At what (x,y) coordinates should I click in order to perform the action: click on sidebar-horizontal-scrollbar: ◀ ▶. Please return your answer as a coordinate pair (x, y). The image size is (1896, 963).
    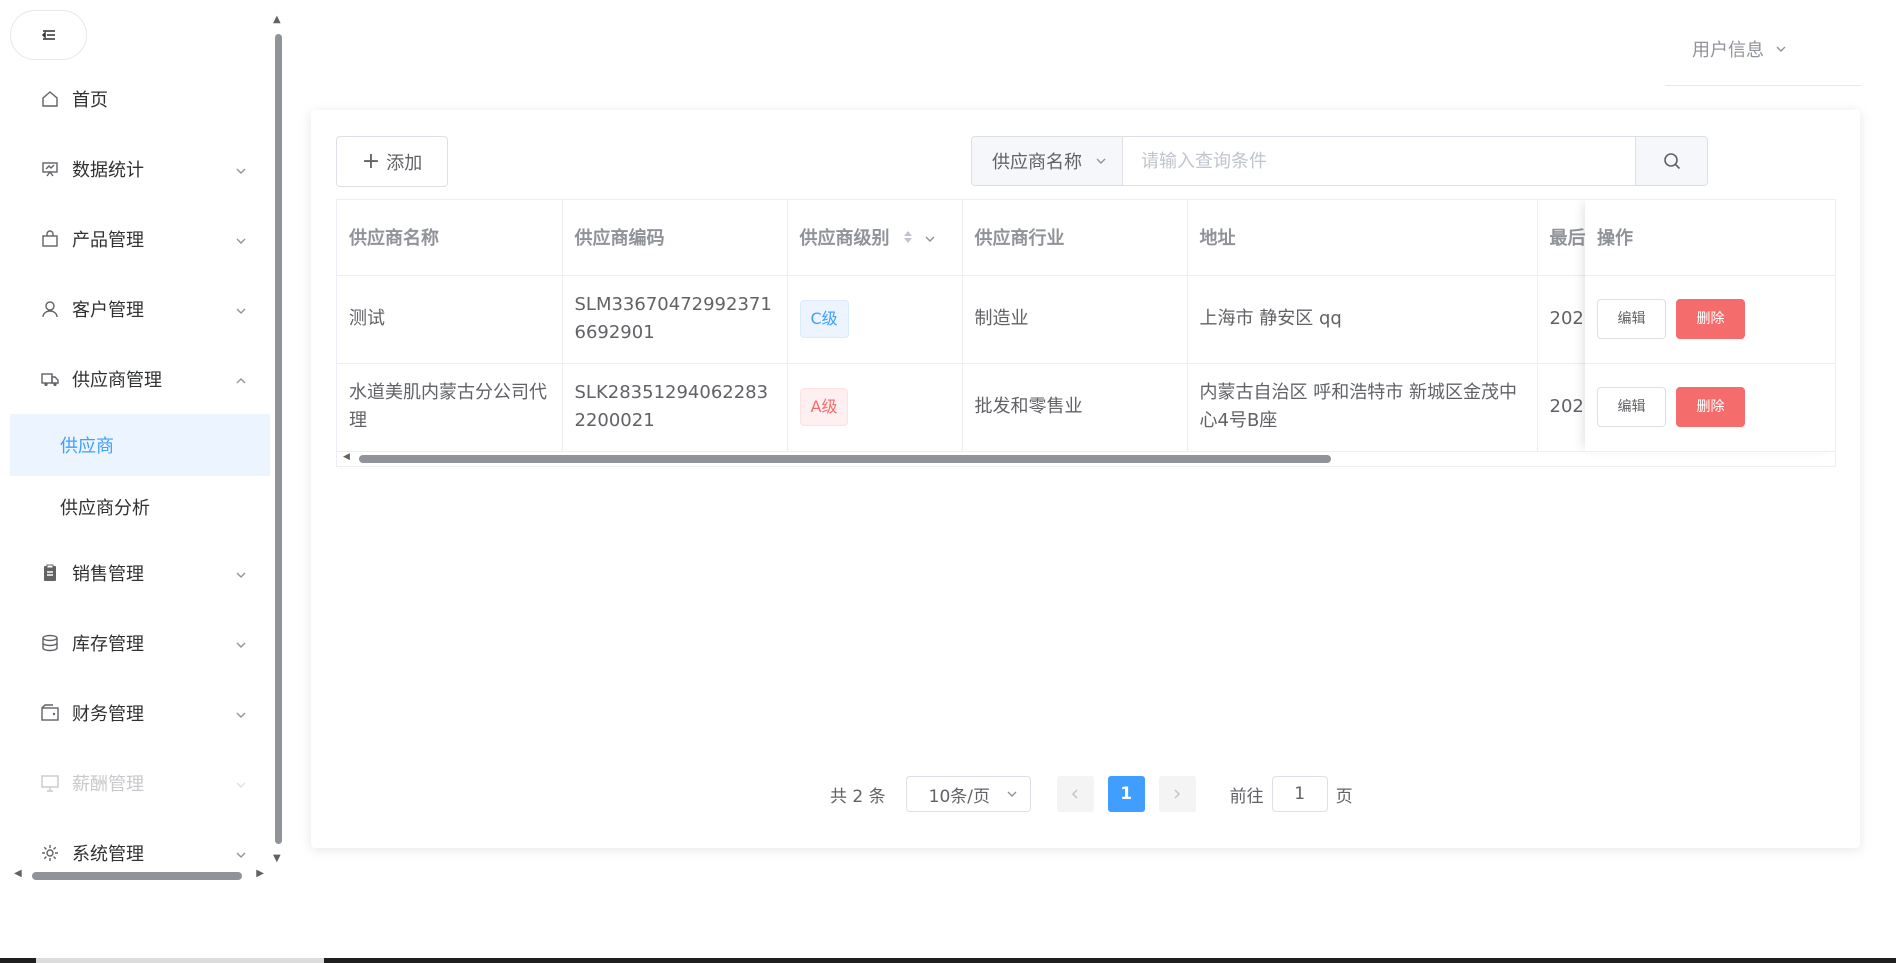
    Looking at the image, I should click on (139, 876).